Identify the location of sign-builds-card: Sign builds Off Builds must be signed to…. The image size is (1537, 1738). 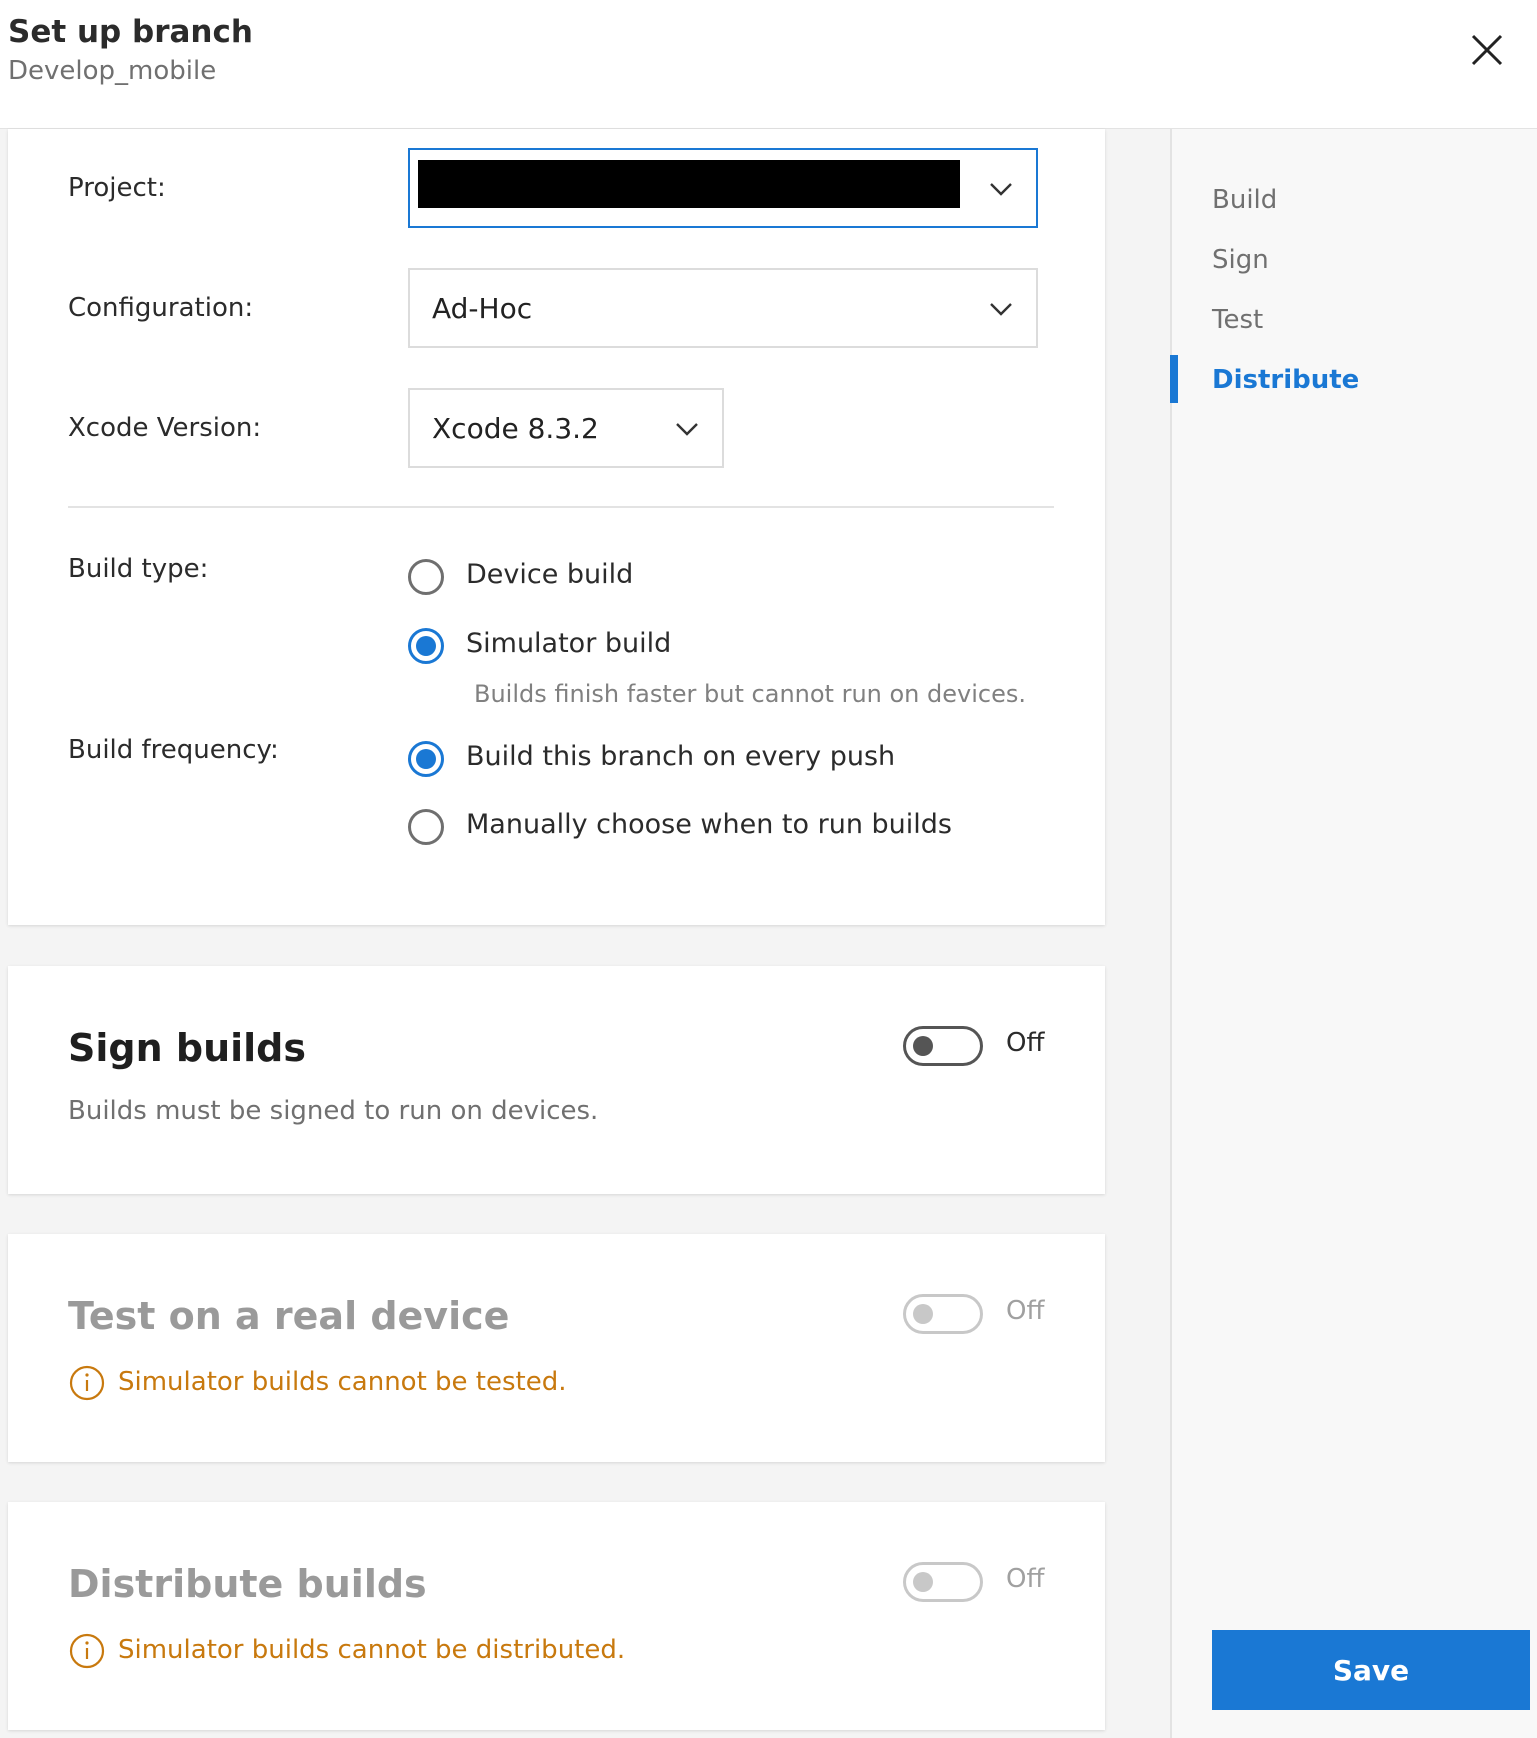
(556, 1080).